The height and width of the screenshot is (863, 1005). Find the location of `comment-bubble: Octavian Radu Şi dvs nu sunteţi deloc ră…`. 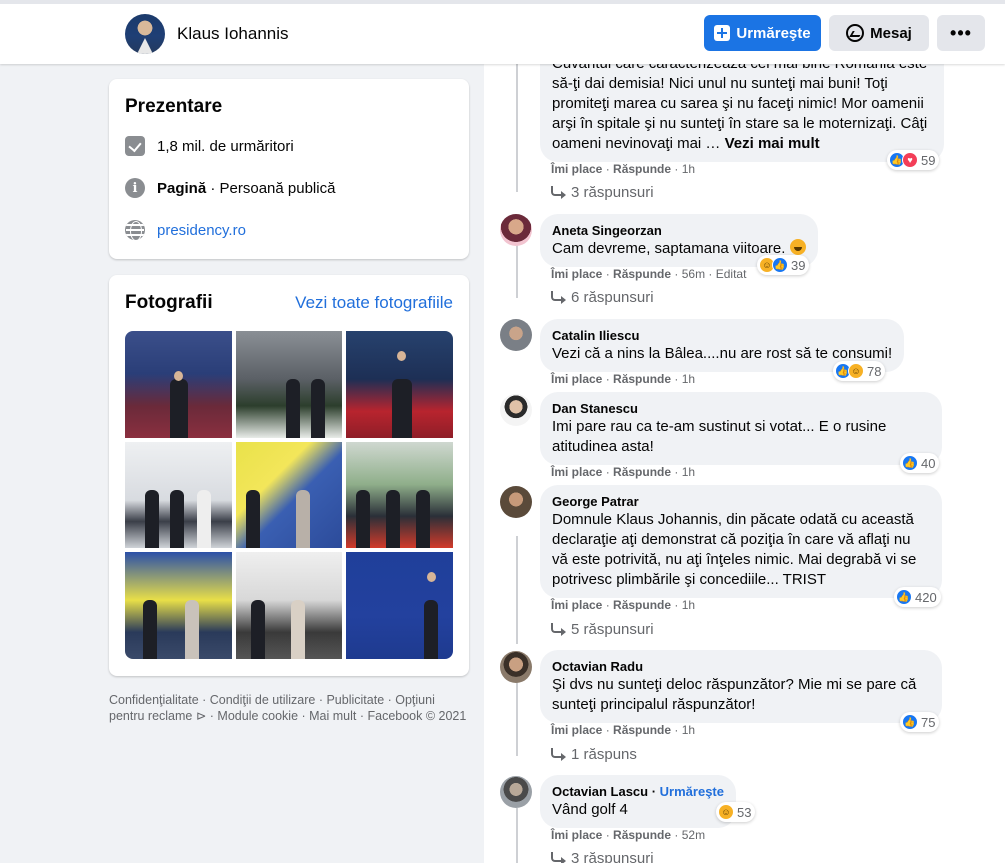

comment-bubble: Octavian Radu Şi dvs nu sunteţi deloc ră… is located at coordinates (741, 686).